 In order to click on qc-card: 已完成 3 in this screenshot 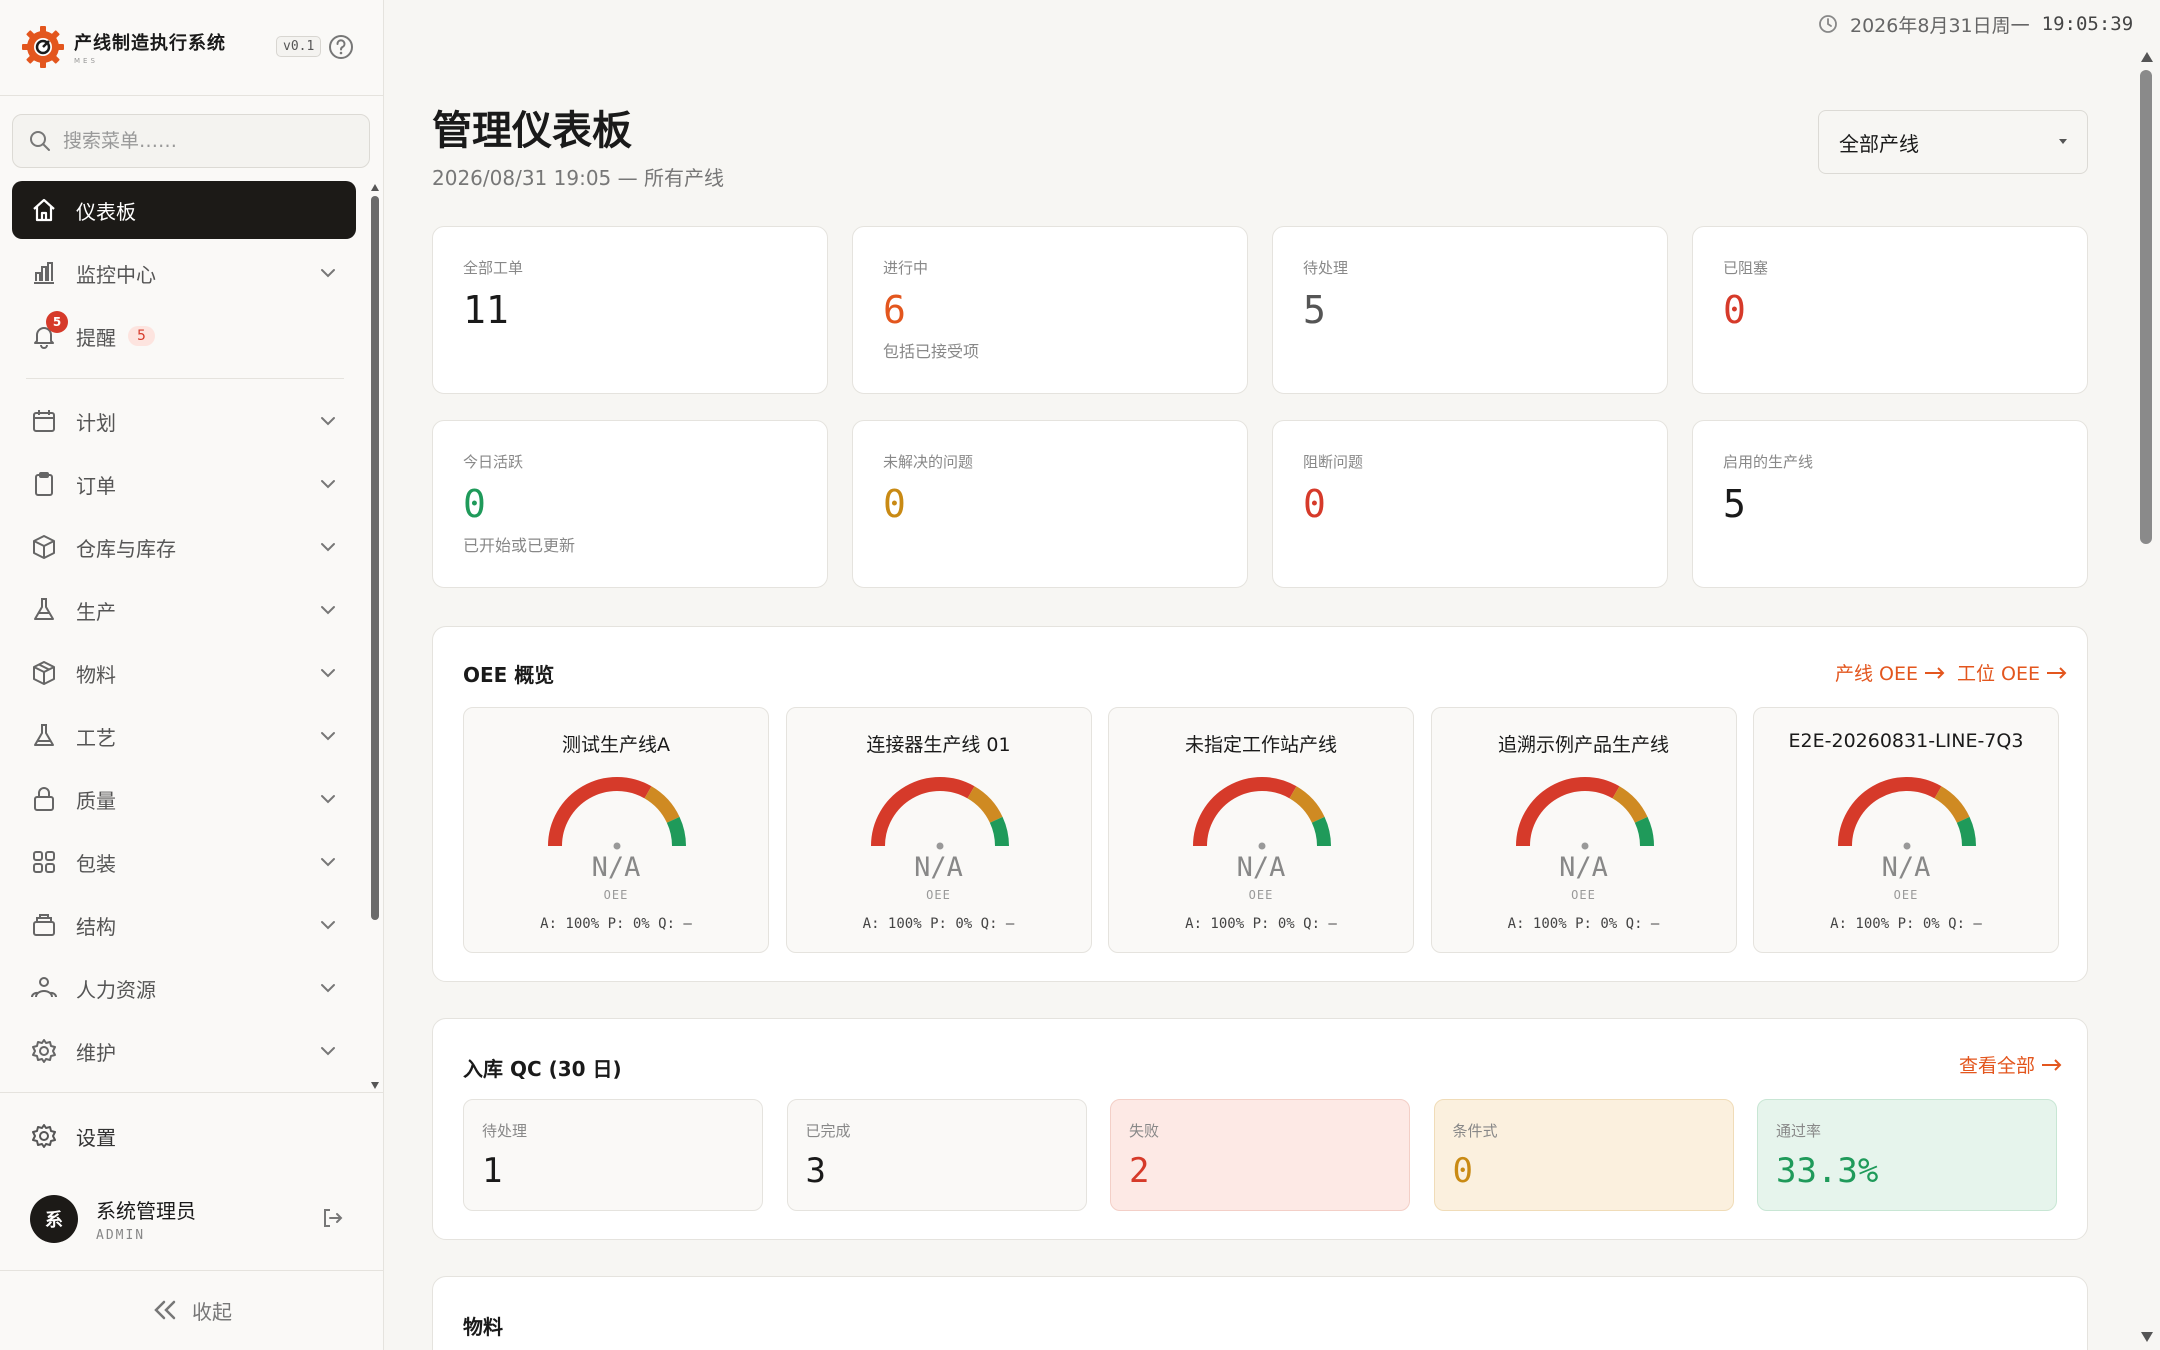, I will do `click(936, 1155)`.